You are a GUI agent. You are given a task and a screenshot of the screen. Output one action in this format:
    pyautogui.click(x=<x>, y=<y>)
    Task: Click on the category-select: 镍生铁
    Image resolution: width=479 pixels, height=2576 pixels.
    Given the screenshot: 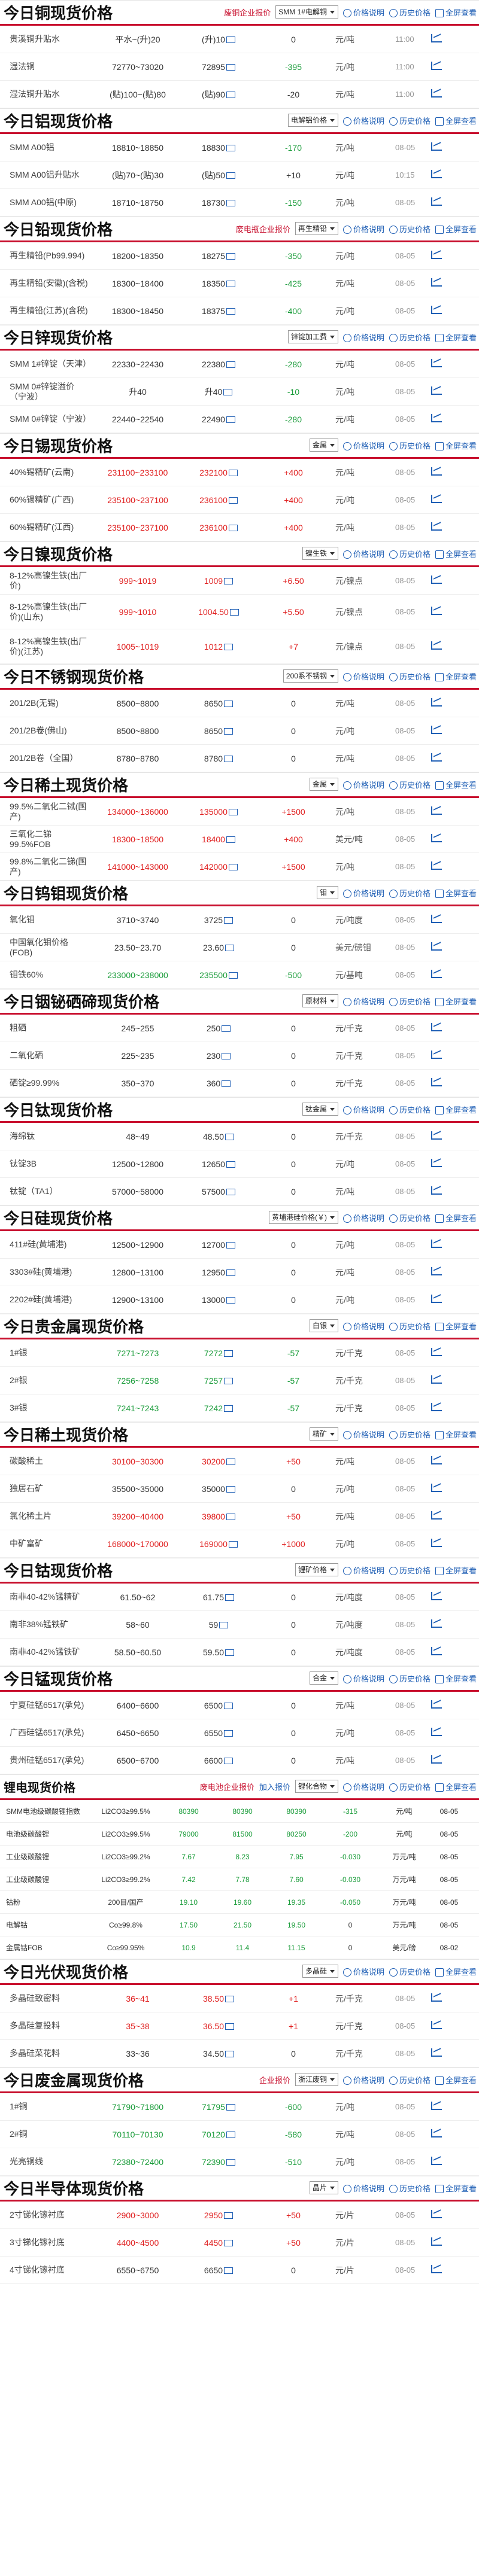 What is the action you would take?
    pyautogui.click(x=320, y=553)
    